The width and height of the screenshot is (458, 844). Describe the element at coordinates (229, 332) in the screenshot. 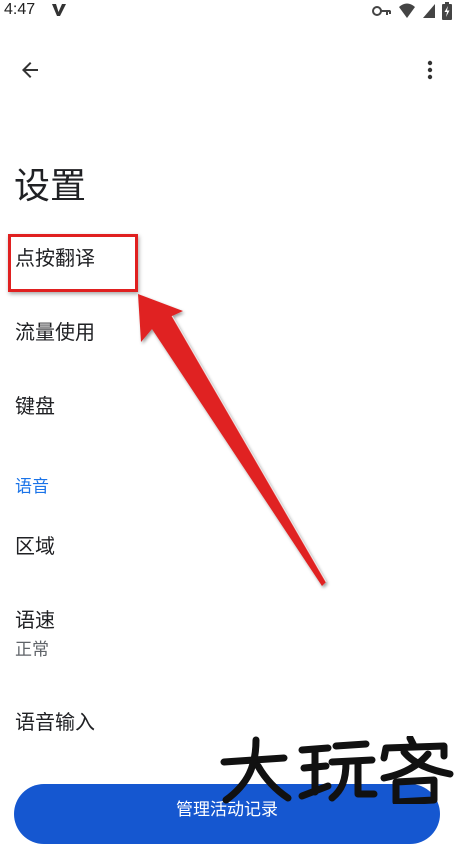

I see `setting-data-usage: 流量使用` at that location.